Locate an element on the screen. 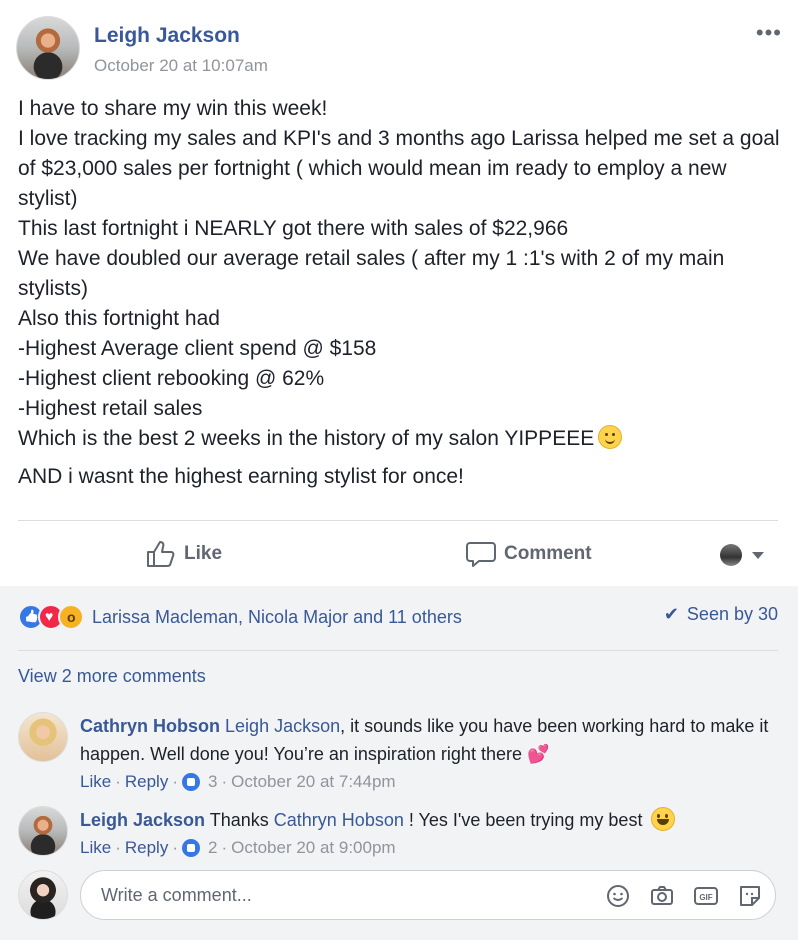 This screenshot has width=798, height=940. checkmark-icon: ✔ is located at coordinates (671, 614).